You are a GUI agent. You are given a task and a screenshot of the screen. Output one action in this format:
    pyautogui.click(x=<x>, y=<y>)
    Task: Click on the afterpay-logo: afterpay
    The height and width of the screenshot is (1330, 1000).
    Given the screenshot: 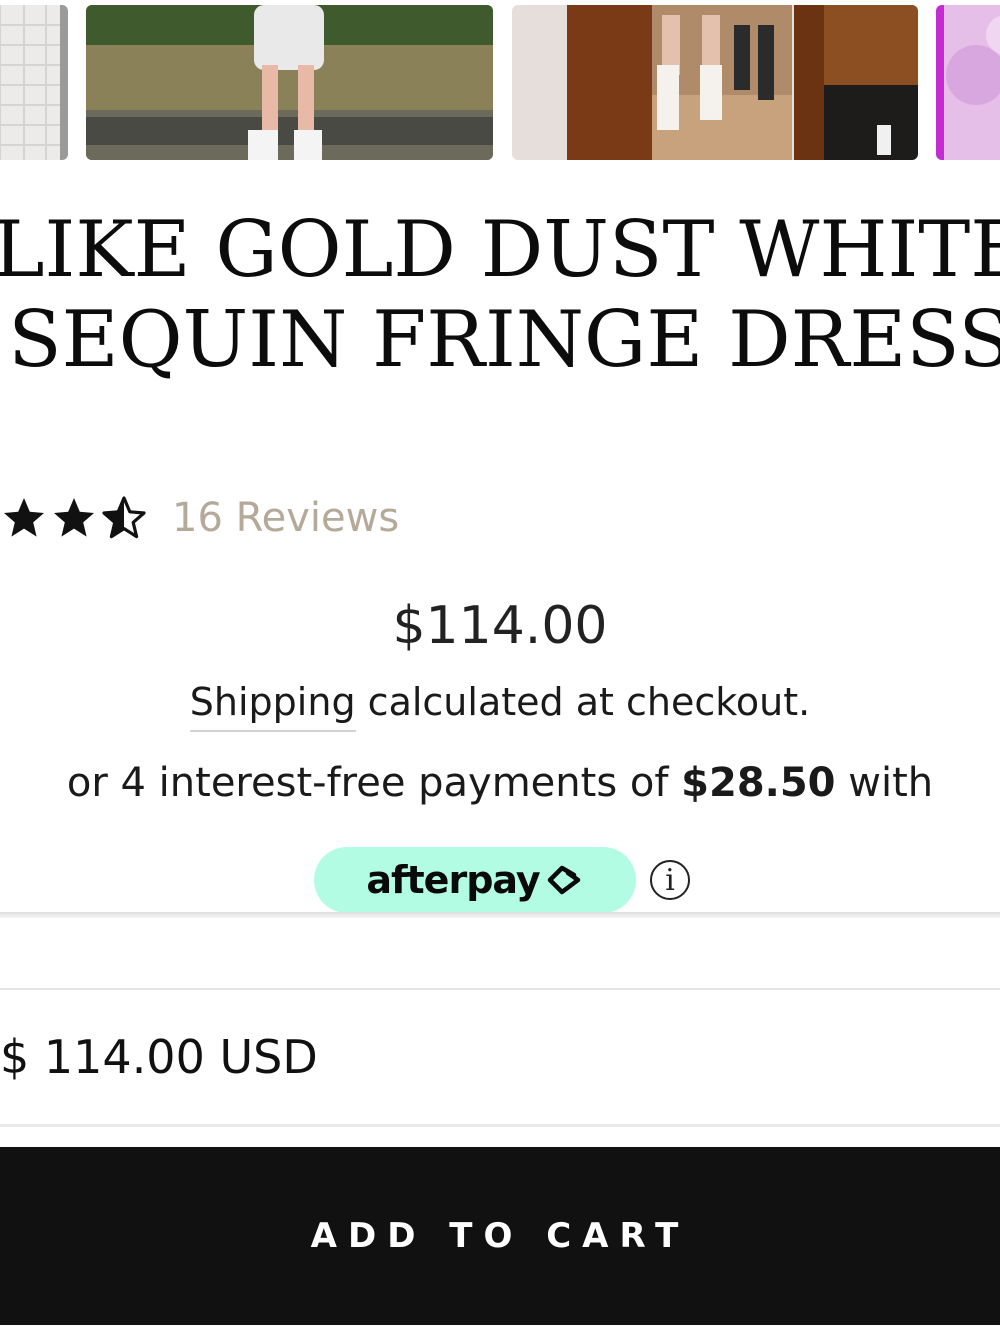 What is the action you would take?
    pyautogui.click(x=475, y=880)
    